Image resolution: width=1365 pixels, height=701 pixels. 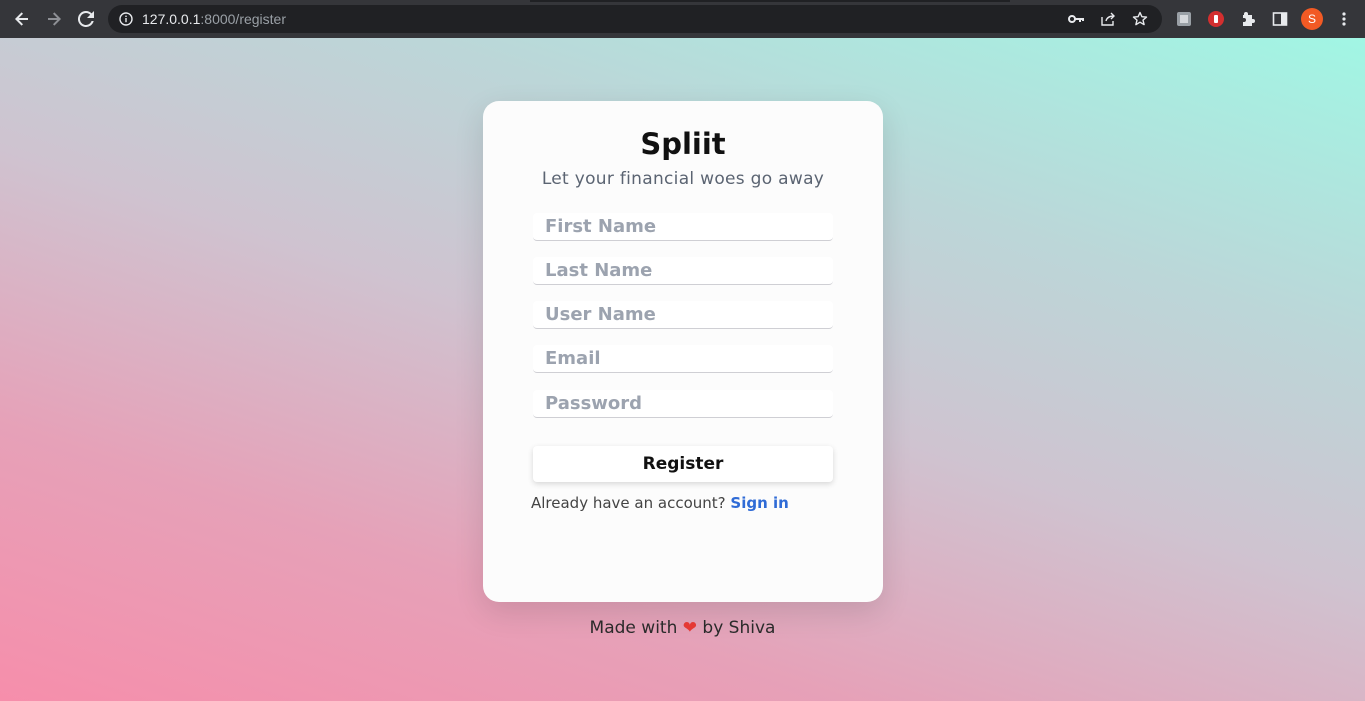 I want to click on user-name-field, so click(x=683, y=315).